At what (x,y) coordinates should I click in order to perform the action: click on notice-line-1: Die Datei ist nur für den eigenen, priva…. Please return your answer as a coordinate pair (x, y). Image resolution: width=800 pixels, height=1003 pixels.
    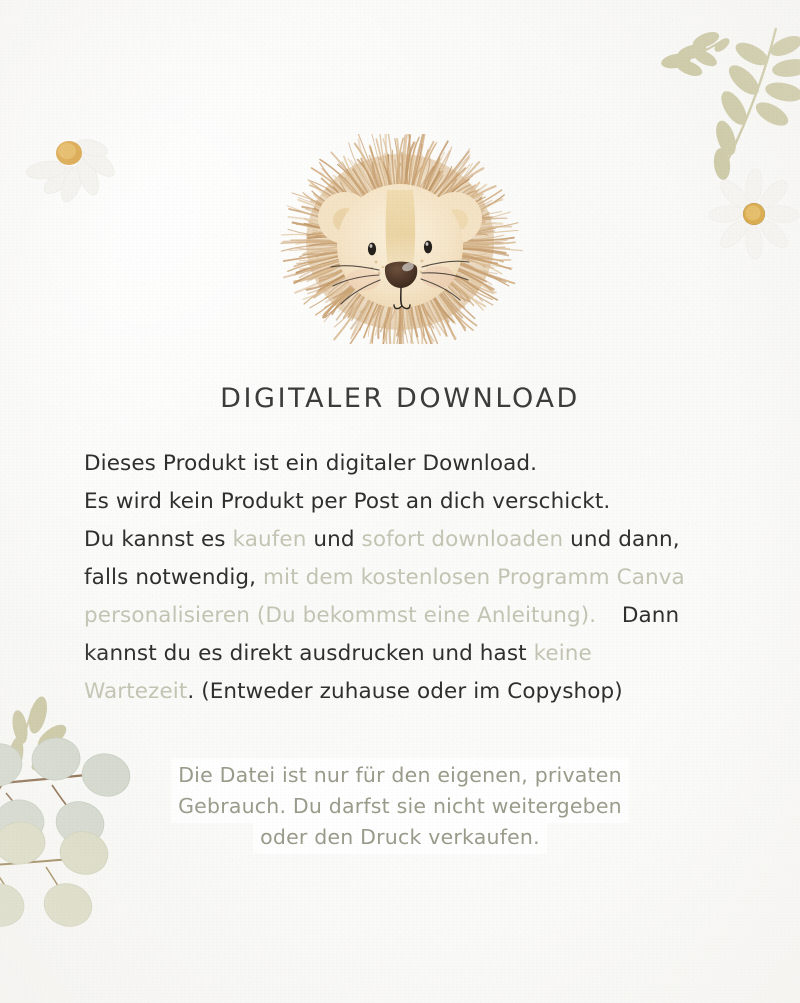
    Looking at the image, I should click on (400, 775).